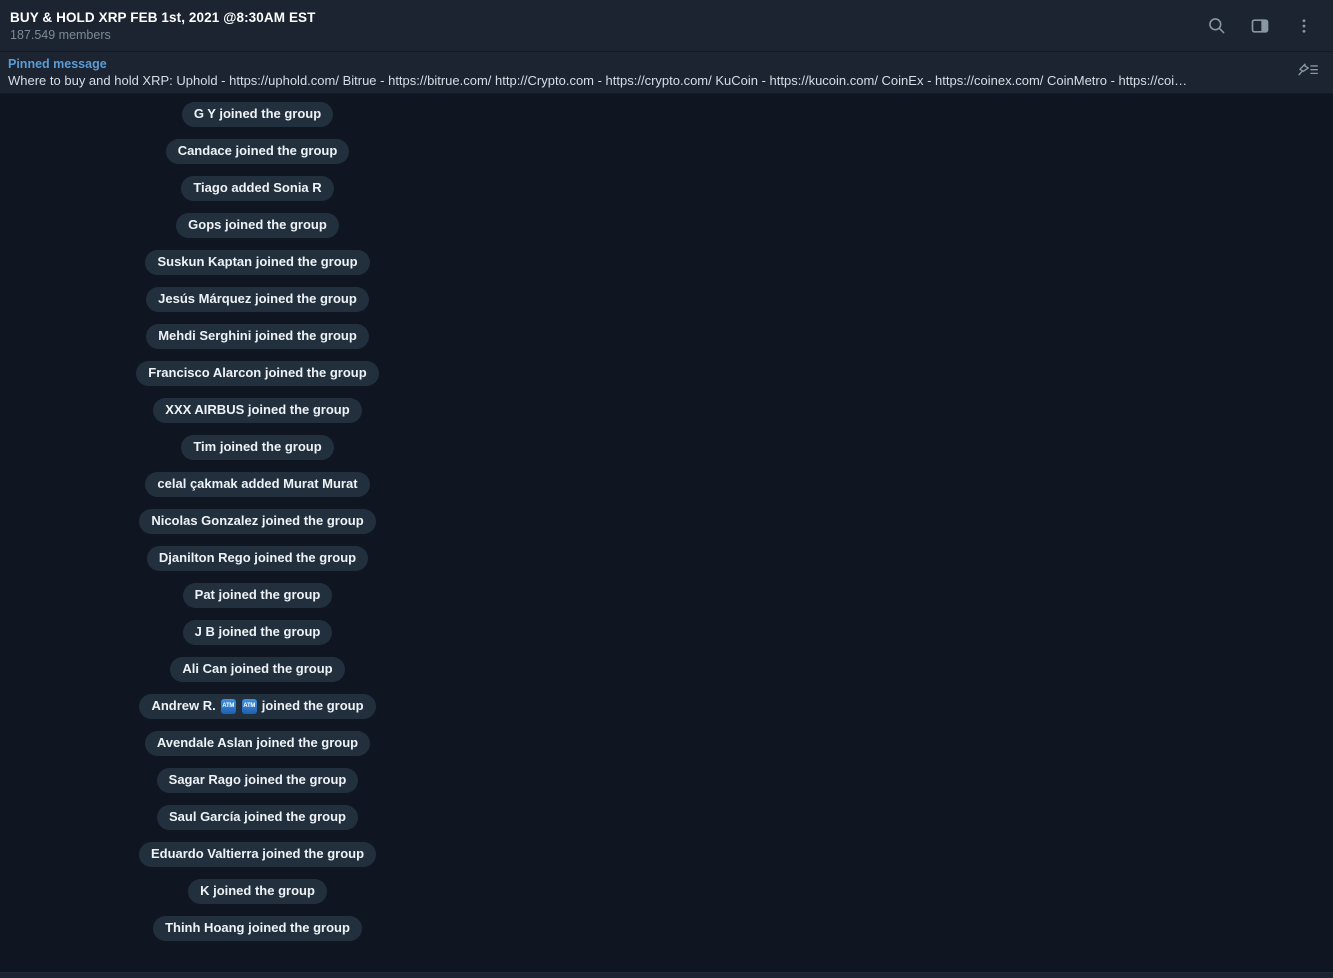 The height and width of the screenshot is (978, 1333). I want to click on message-composer-bar, so click(666, 975).